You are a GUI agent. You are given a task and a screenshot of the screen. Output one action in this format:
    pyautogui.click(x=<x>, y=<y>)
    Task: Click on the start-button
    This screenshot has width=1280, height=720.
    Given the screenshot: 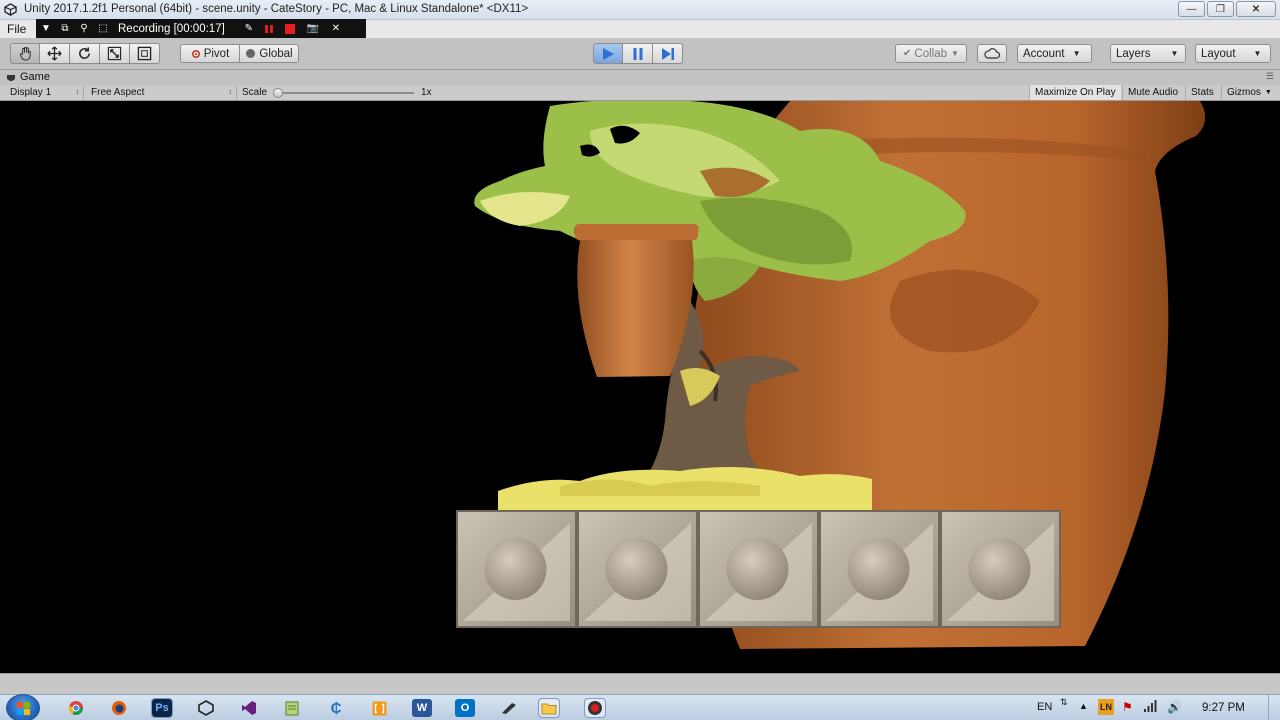 What is the action you would take?
    pyautogui.click(x=23, y=707)
    